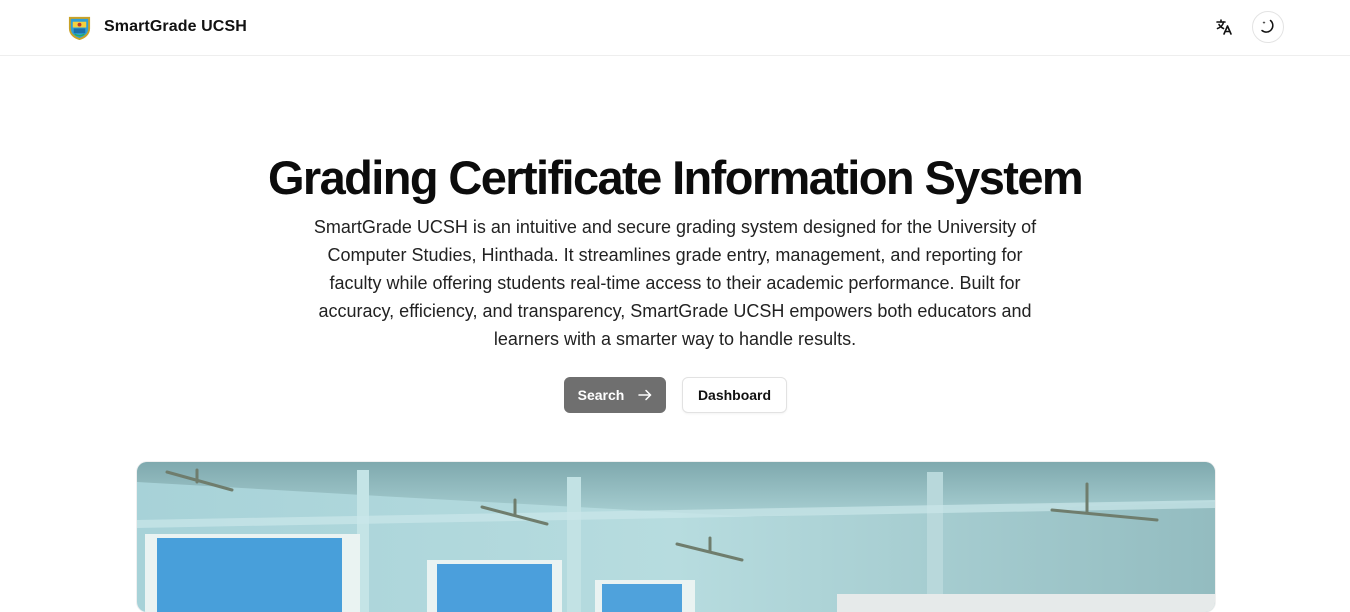  What do you see at coordinates (175, 26) in the screenshot?
I see `brand-name: SmartGrade UCSH` at bounding box center [175, 26].